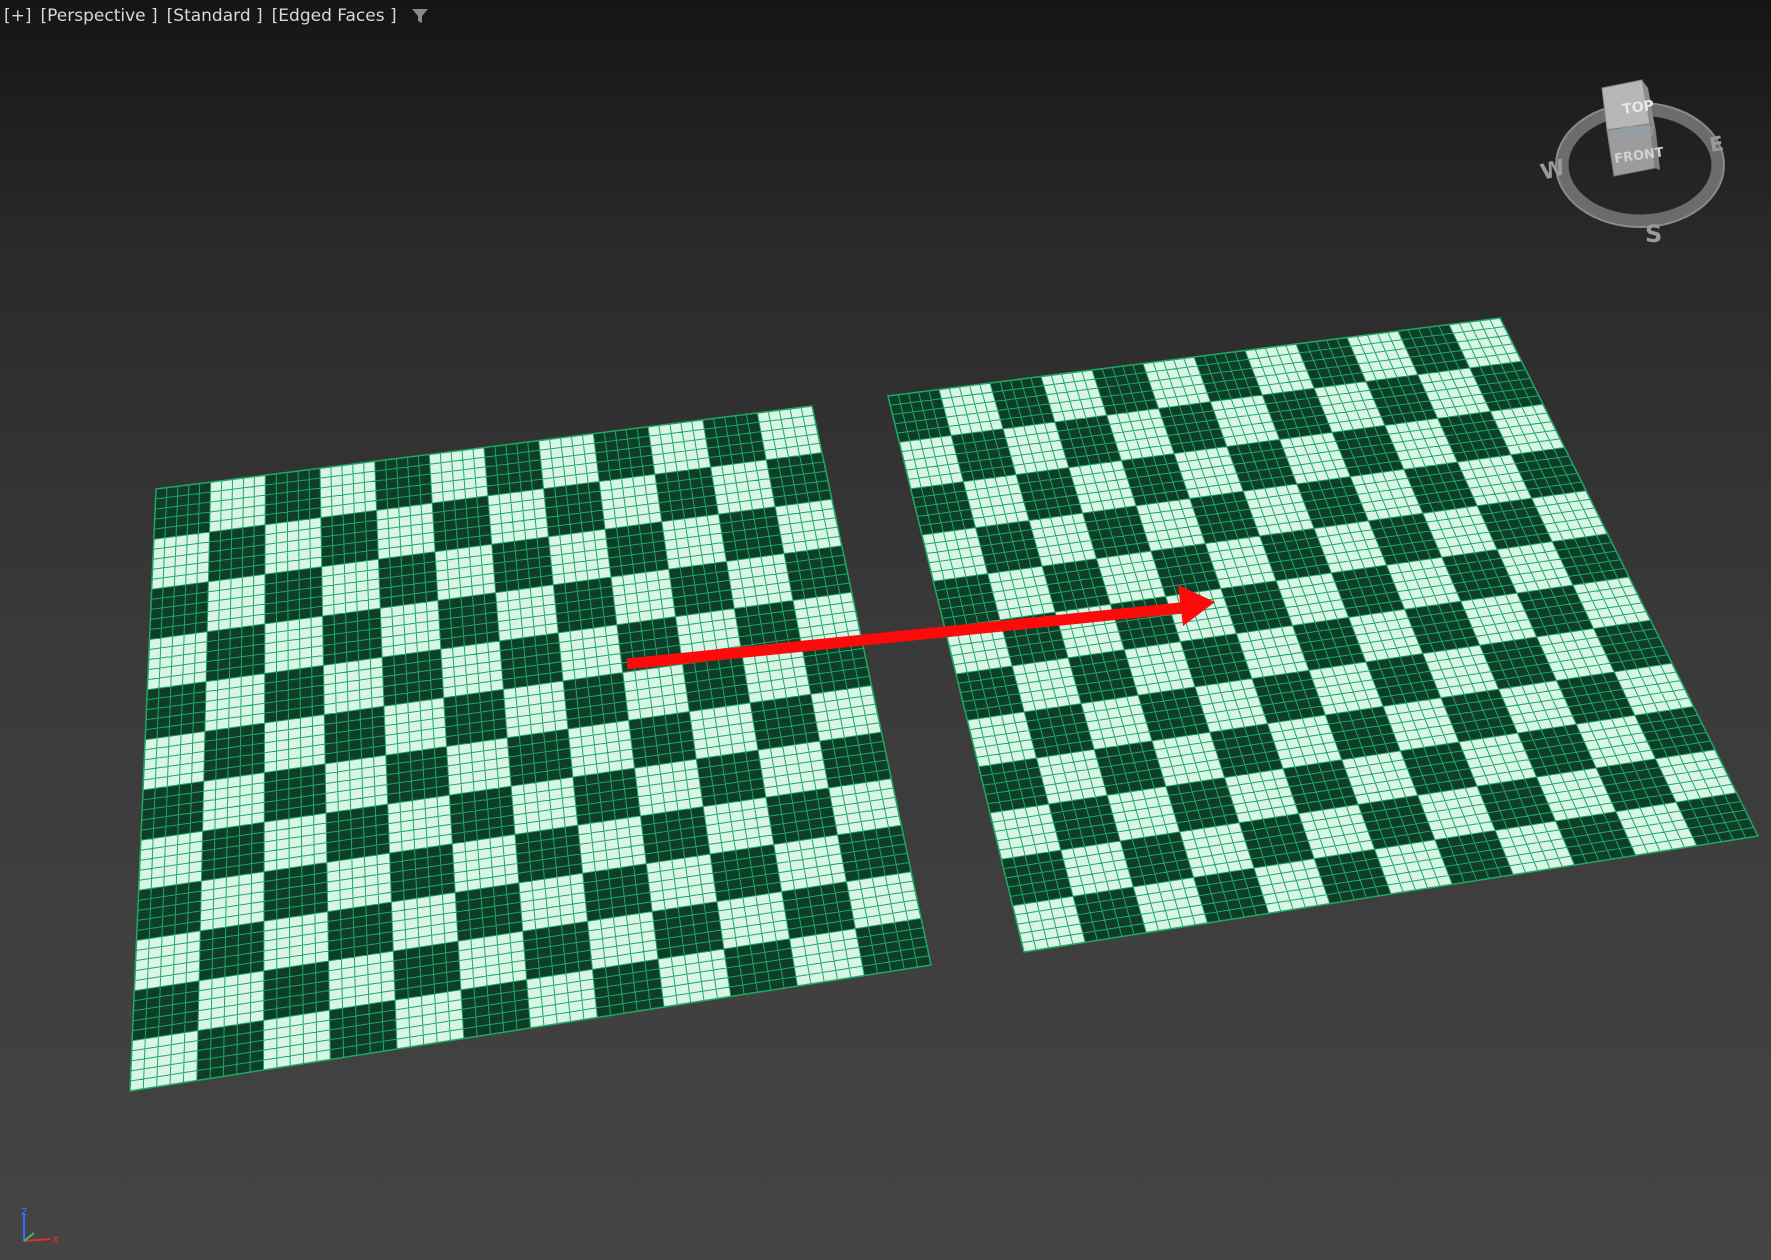  Describe the element at coordinates (1653, 234) in the screenshot. I see `compass-south-label: S` at that location.